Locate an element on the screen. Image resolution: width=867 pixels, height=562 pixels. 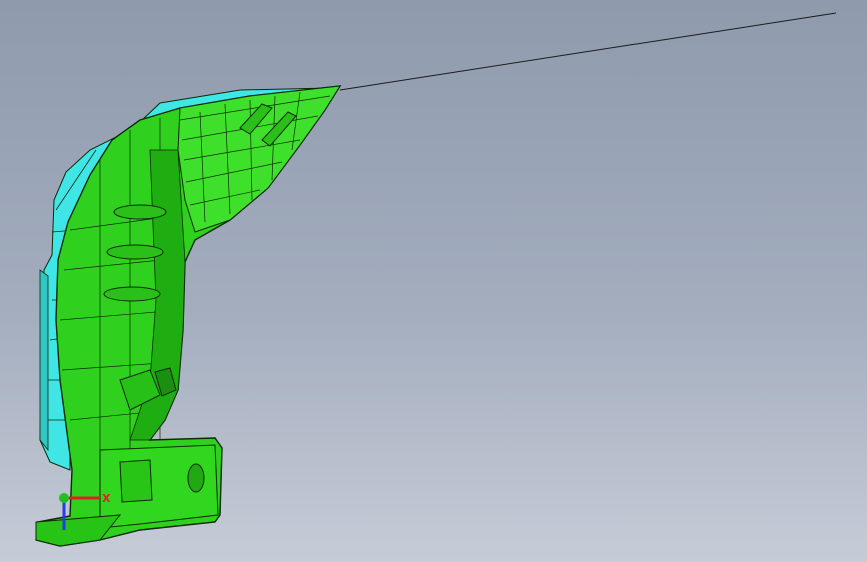
x-axis-label: X is located at coordinates (106, 498).